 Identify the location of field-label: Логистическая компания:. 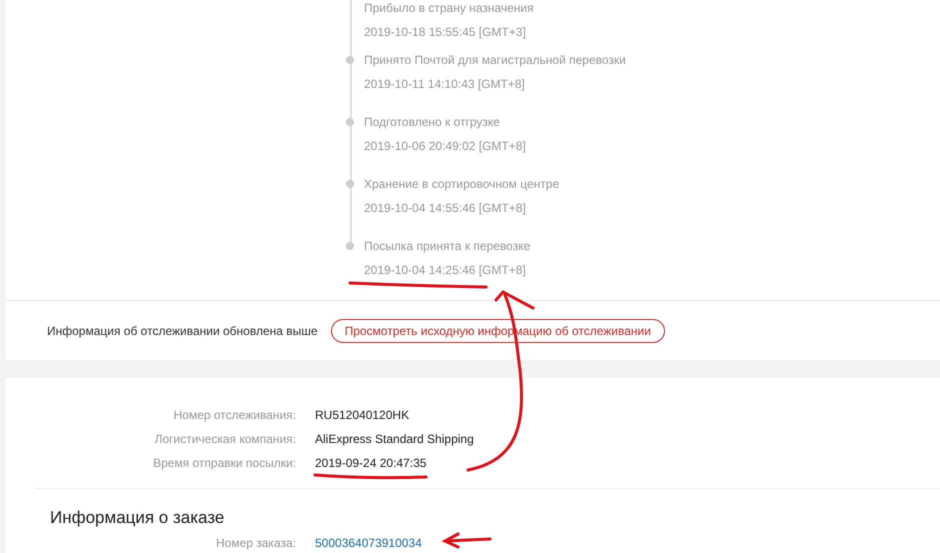
(225, 439).